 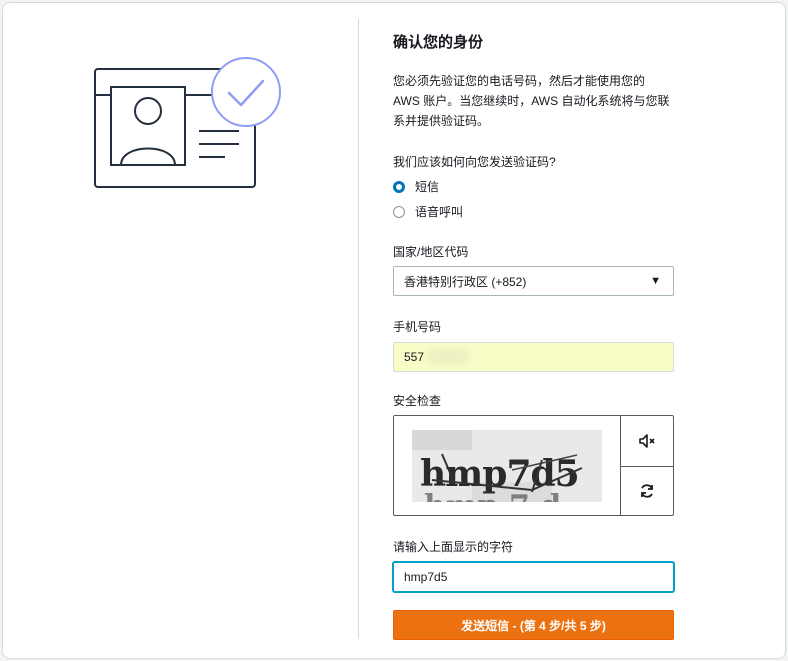 What do you see at coordinates (533, 625) in the screenshot?
I see `send-sms-button: 发送短信 - (第 4 步/共 5 步)` at bounding box center [533, 625].